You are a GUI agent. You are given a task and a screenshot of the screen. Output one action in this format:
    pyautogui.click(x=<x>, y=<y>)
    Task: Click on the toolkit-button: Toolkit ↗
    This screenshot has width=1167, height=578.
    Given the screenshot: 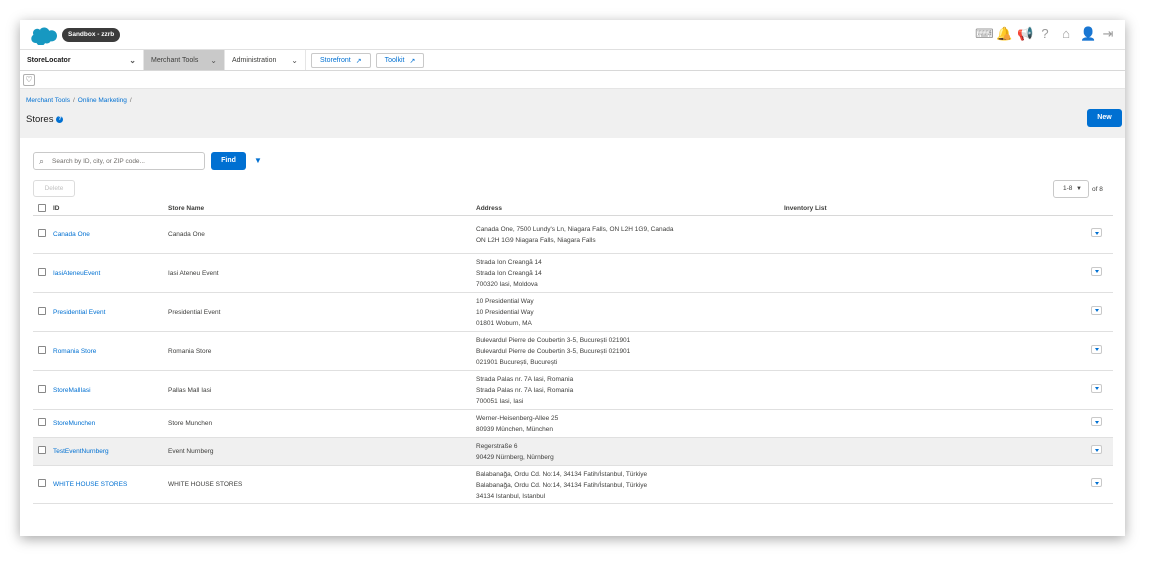 What is the action you would take?
    pyautogui.click(x=400, y=60)
    